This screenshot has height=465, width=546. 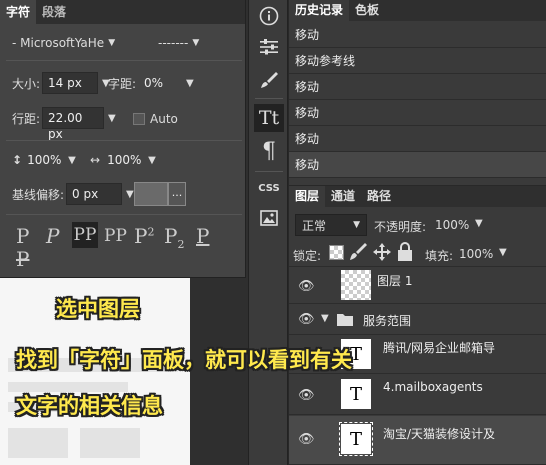 What do you see at coordinates (400, 227) in the screenshot?
I see `opacity-label: 不透明度:` at bounding box center [400, 227].